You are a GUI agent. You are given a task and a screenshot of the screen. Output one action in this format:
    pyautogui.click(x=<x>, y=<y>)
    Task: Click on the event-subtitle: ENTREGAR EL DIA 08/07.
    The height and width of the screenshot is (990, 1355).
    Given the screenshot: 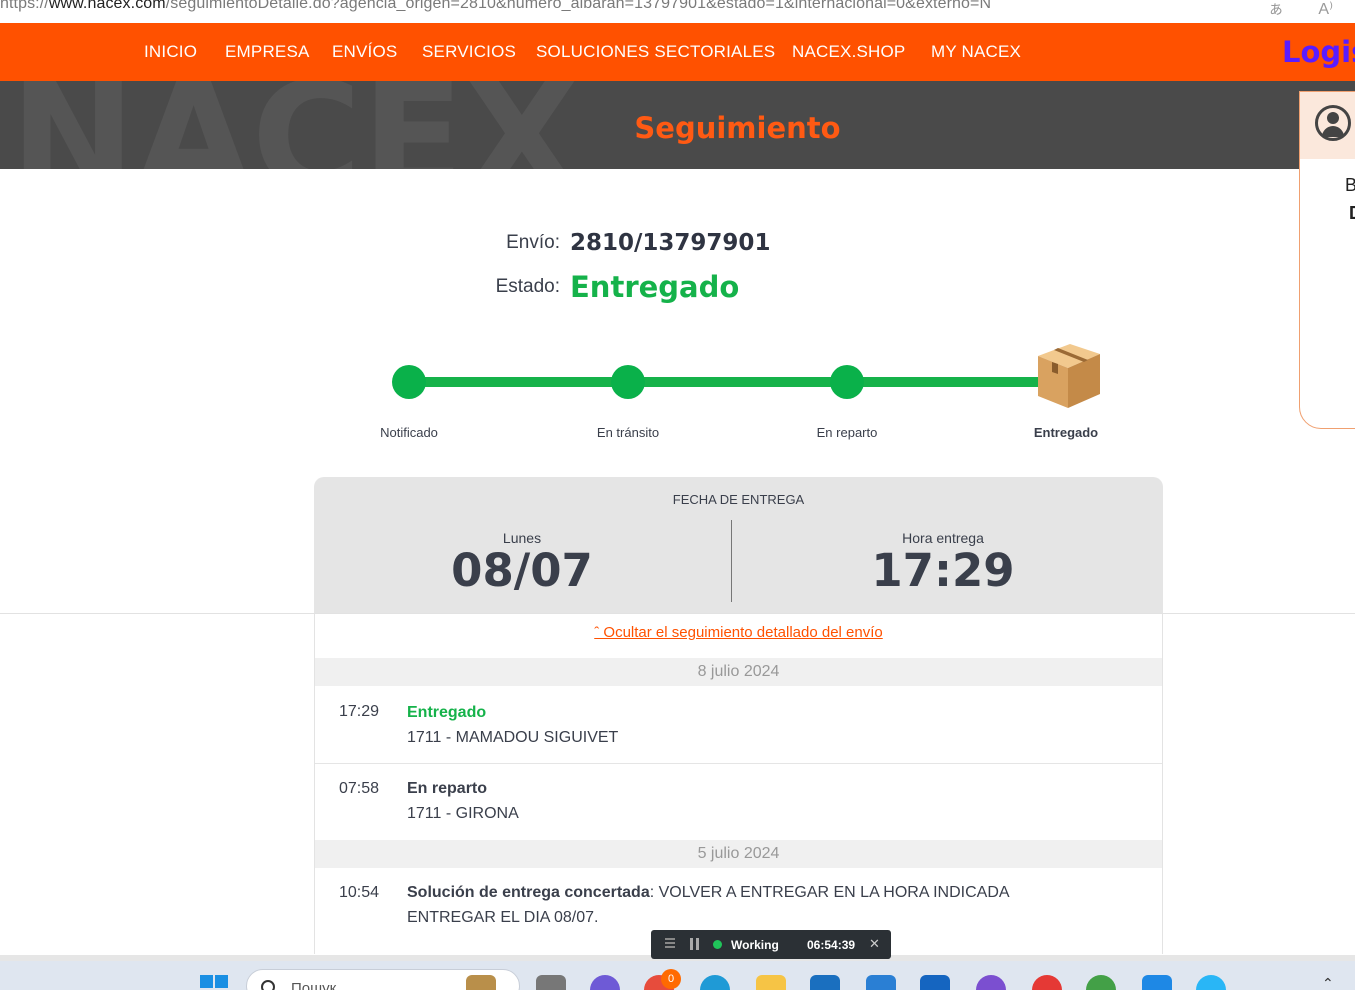 What is the action you would take?
    pyautogui.click(x=503, y=917)
    